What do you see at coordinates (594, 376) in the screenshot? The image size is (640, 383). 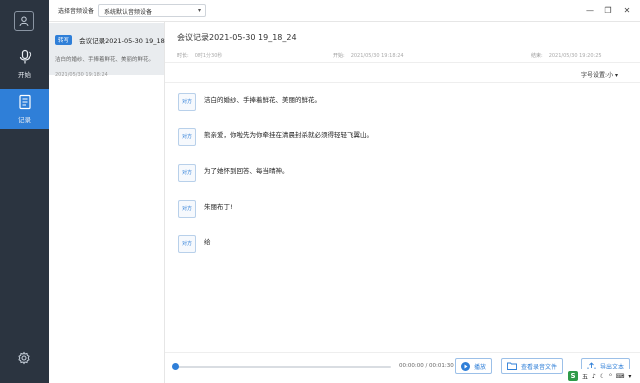 I see `tray-item: ♪` at bounding box center [594, 376].